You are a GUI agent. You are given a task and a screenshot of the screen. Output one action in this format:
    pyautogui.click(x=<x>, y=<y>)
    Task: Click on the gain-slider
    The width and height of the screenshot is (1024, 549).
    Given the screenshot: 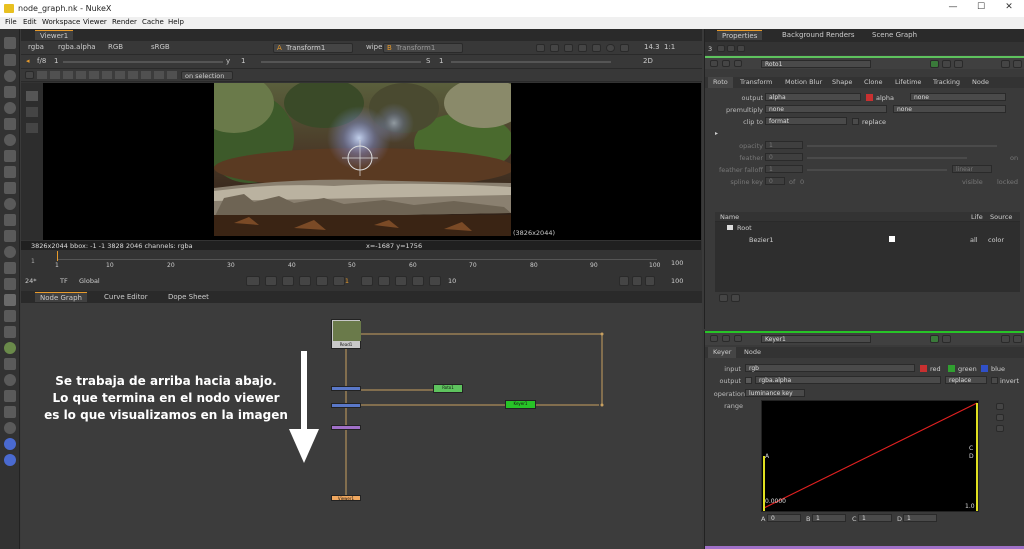 What is the action you would take?
    pyautogui.click(x=143, y=62)
    